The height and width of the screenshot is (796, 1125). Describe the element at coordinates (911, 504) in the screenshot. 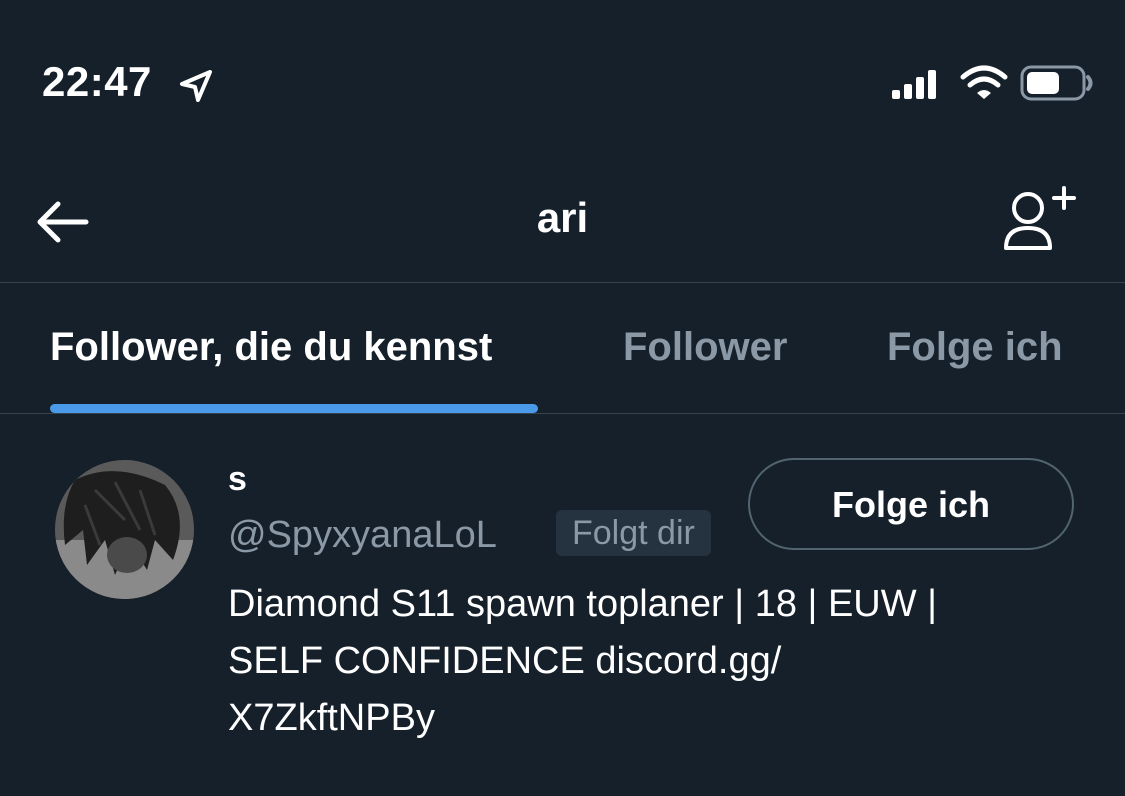

I see `following-button: Folge ich` at that location.